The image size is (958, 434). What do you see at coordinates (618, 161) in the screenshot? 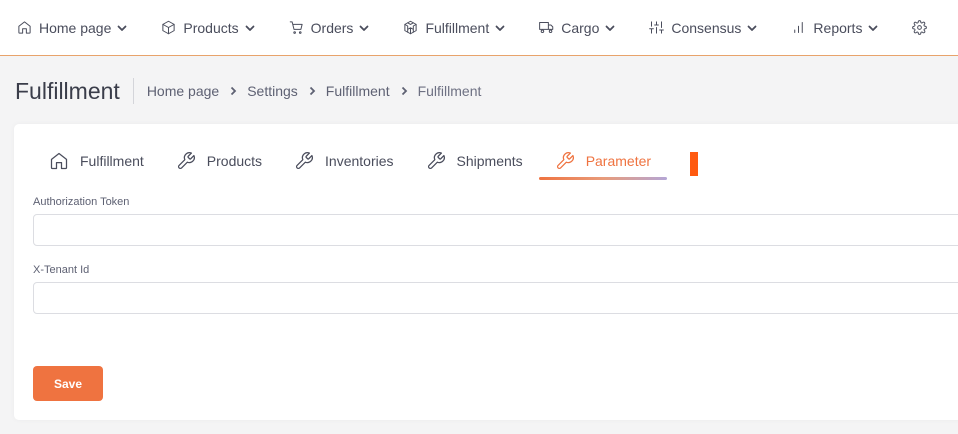
I see `tab-label: Parameter` at bounding box center [618, 161].